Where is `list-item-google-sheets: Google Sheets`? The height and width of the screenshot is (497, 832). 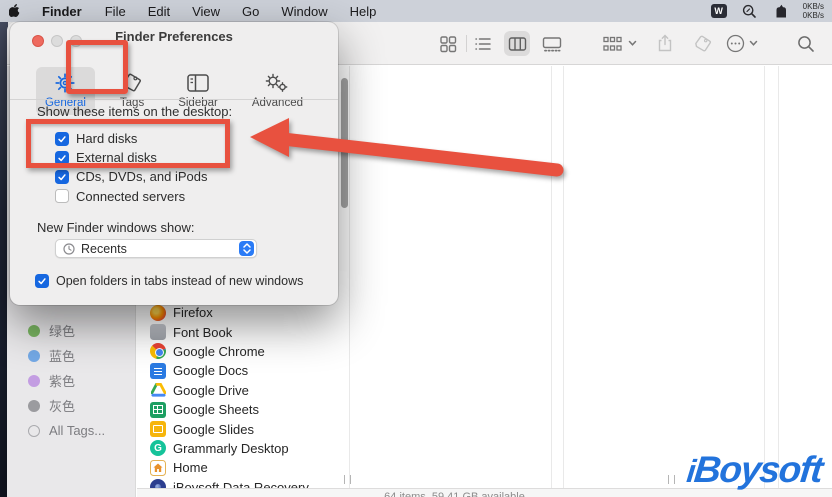
list-item-google-sheets: Google Sheets is located at coordinates (247, 409).